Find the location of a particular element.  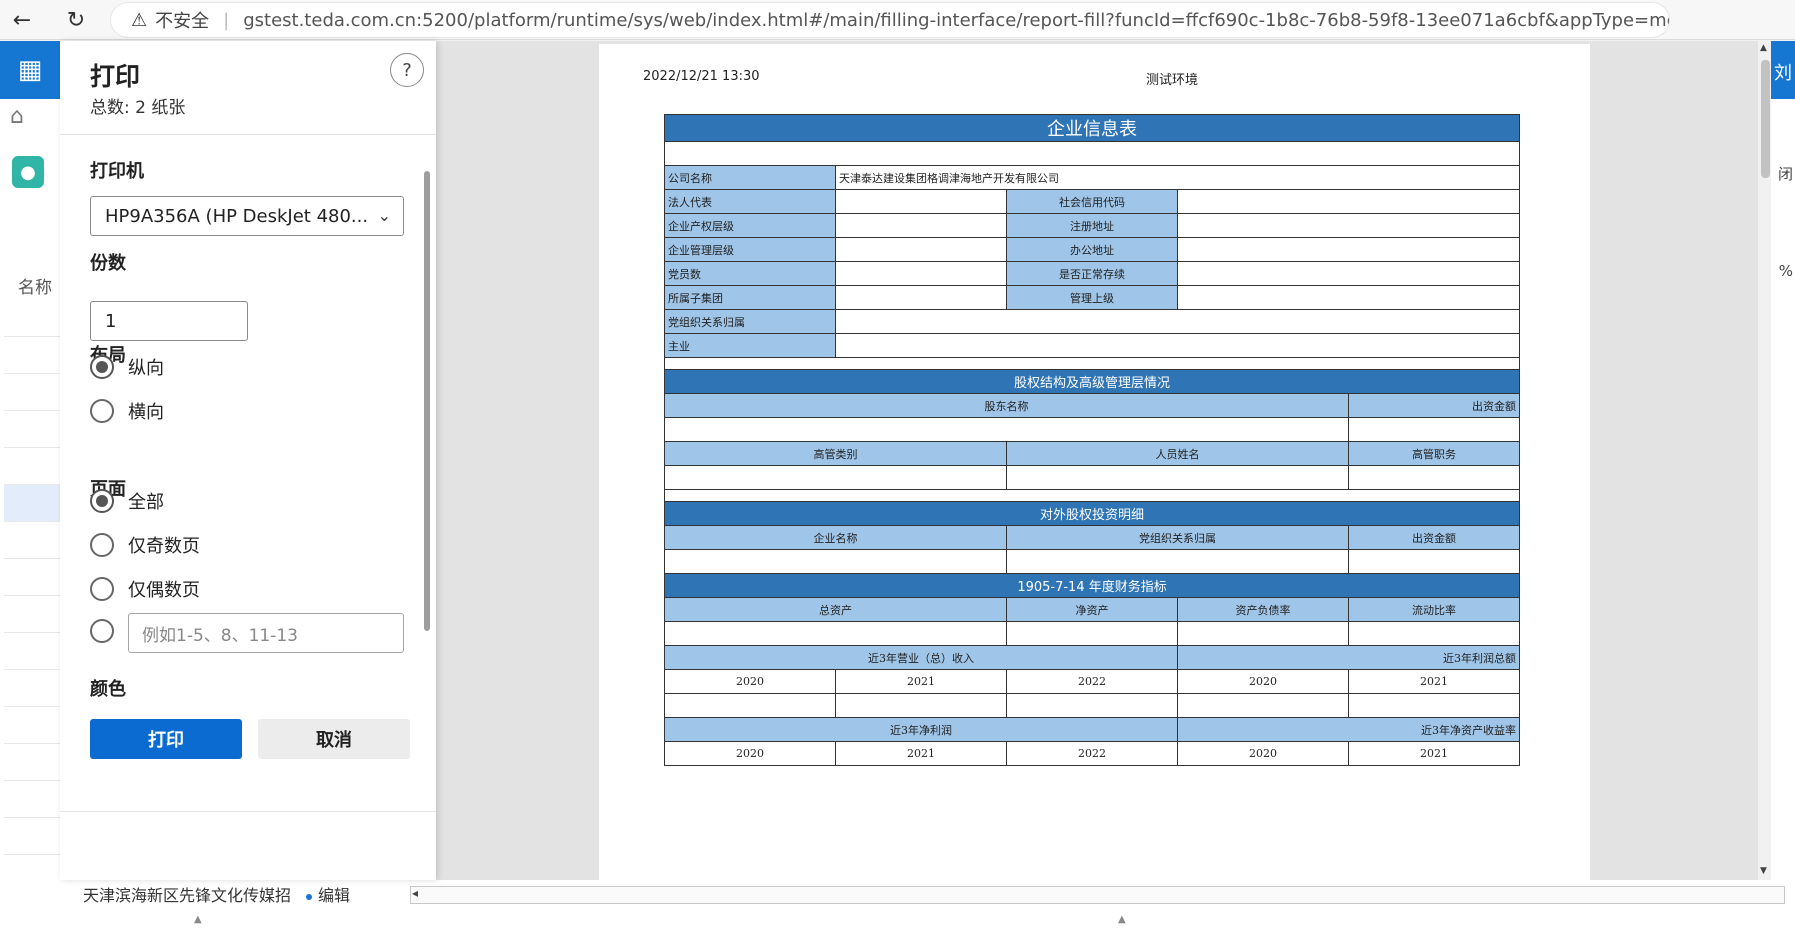

spacer-row is located at coordinates (1092, 153).